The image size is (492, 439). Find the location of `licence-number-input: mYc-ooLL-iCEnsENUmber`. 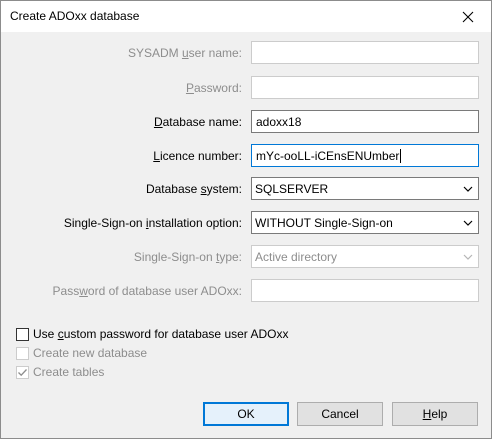

licence-number-input: mYc-ooLL-iCEnsENUmber is located at coordinates (365, 155).